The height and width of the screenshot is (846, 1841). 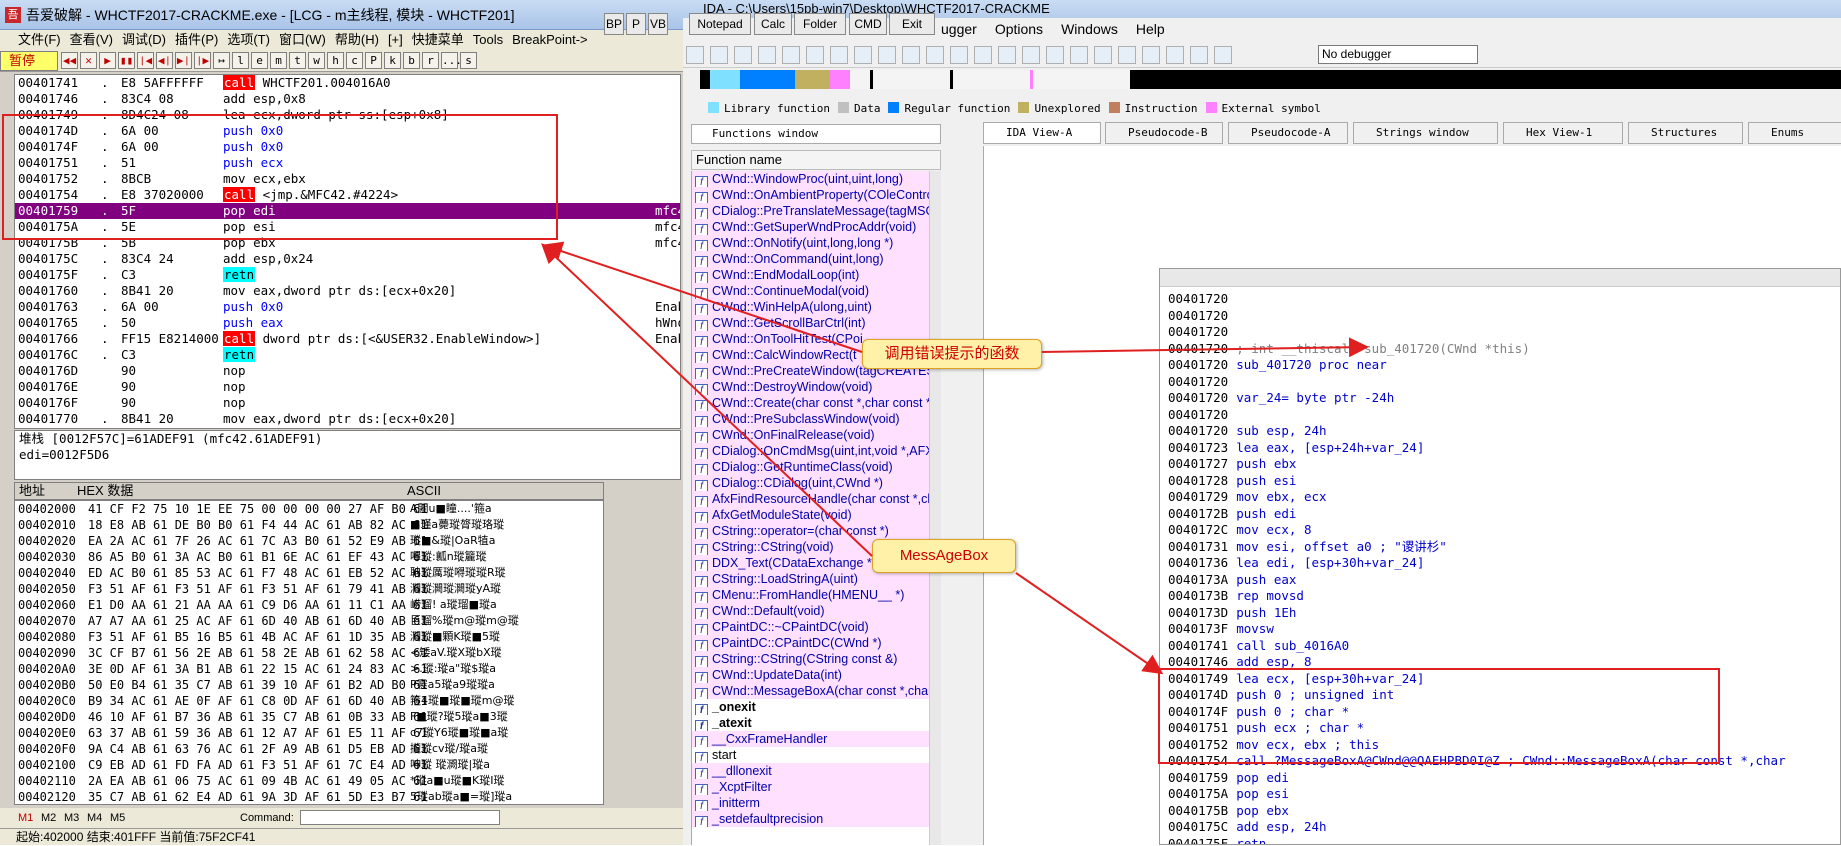 I want to click on arrow-messagebox-to-olly, so click(x=707, y=400).